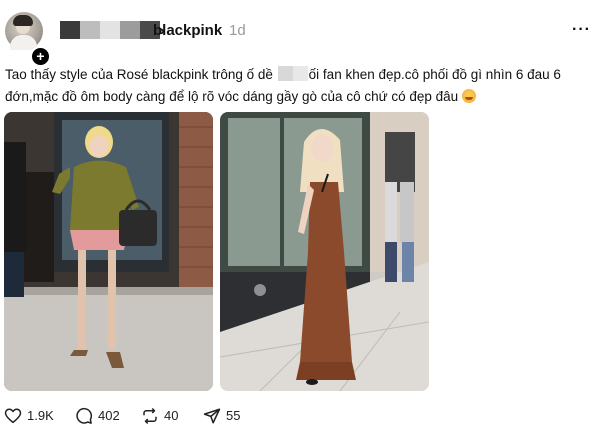  Describe the element at coordinates (40, 415) in the screenshot. I see `like-count: 1.9K` at that location.